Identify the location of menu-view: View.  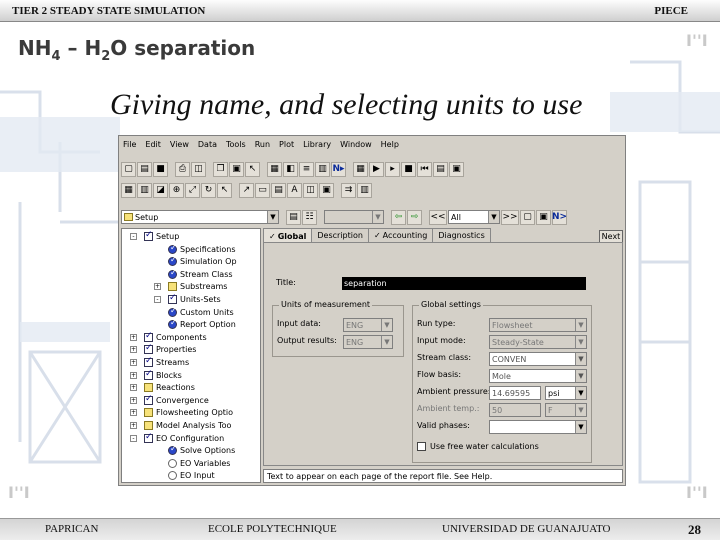
(179, 144).